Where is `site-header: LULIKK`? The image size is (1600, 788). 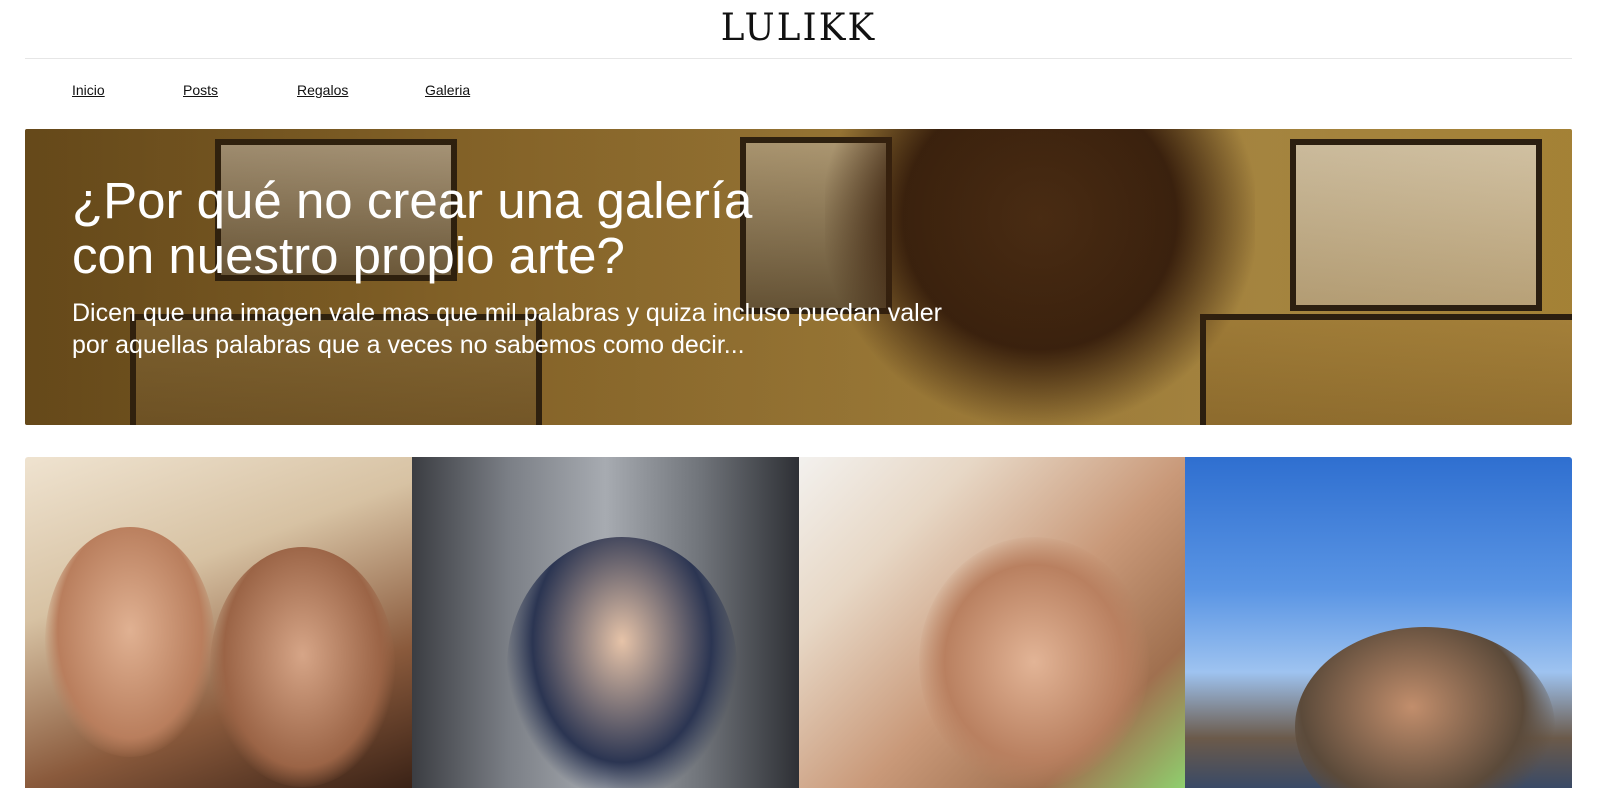
site-header: LULIKK is located at coordinates (798, 29).